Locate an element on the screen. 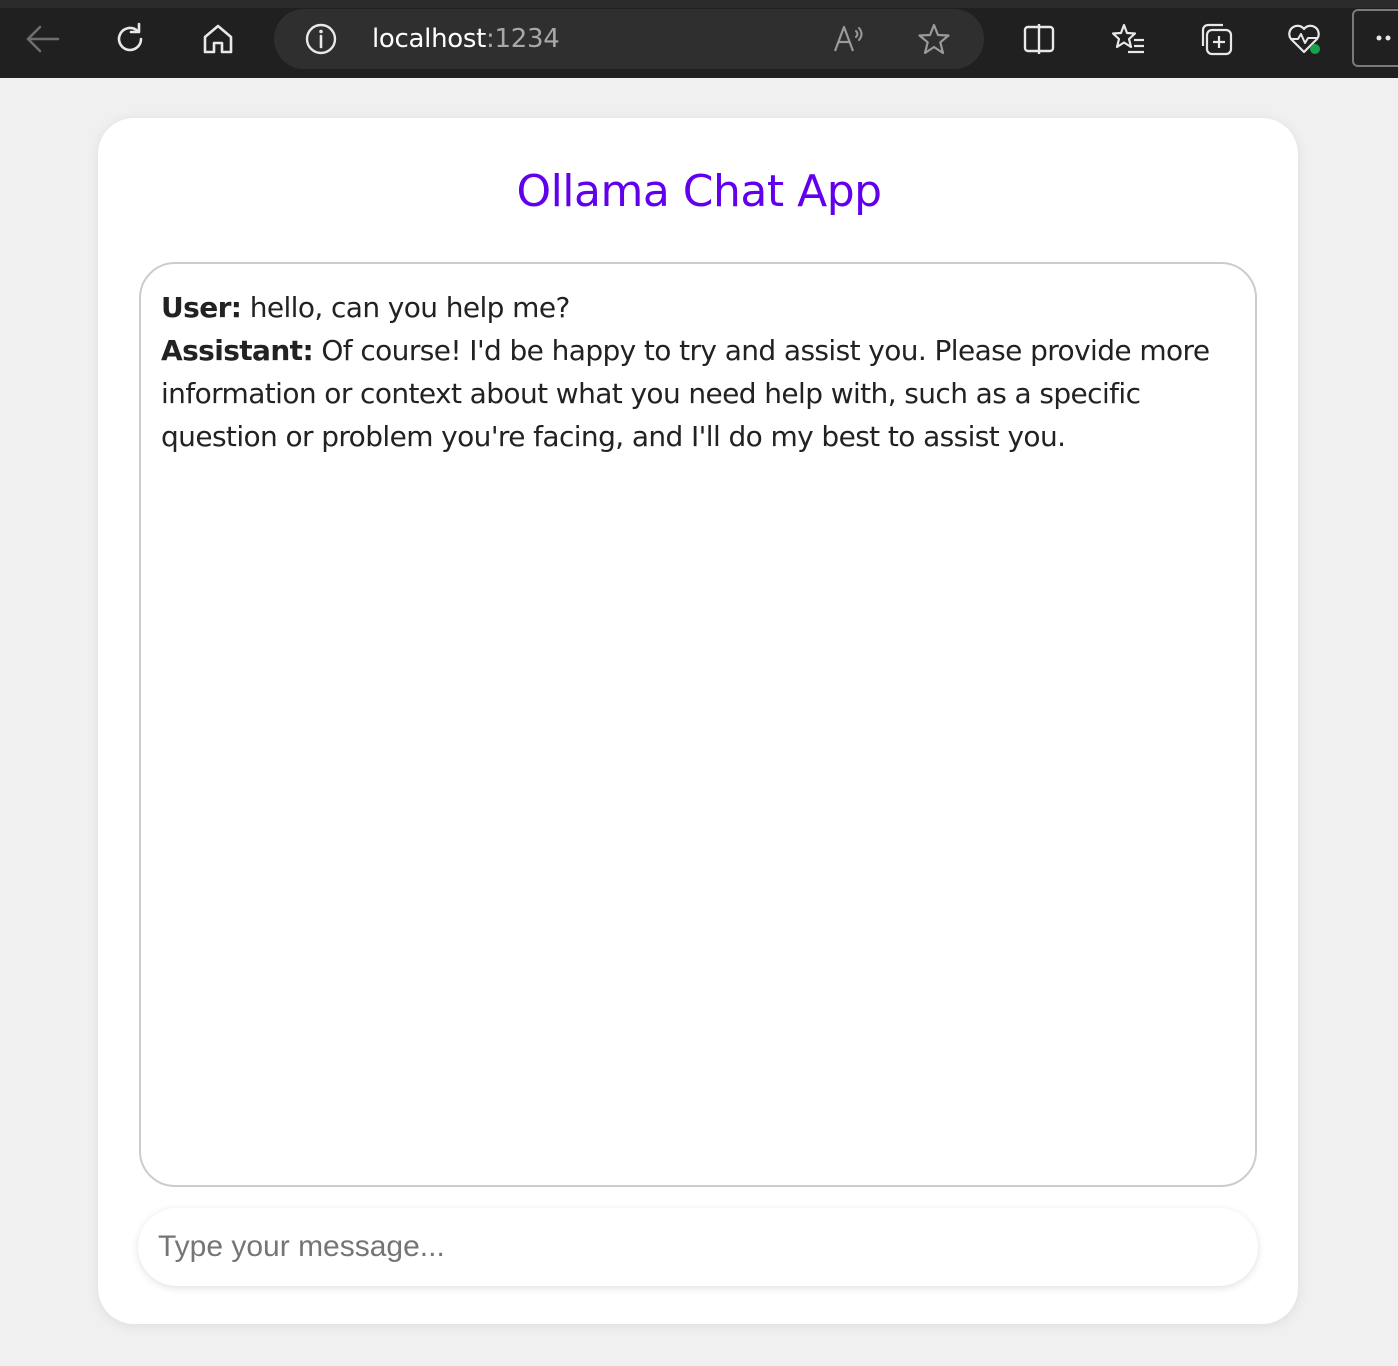 This screenshot has width=1398, height=1366. message-role: Assistant: is located at coordinates (237, 350).